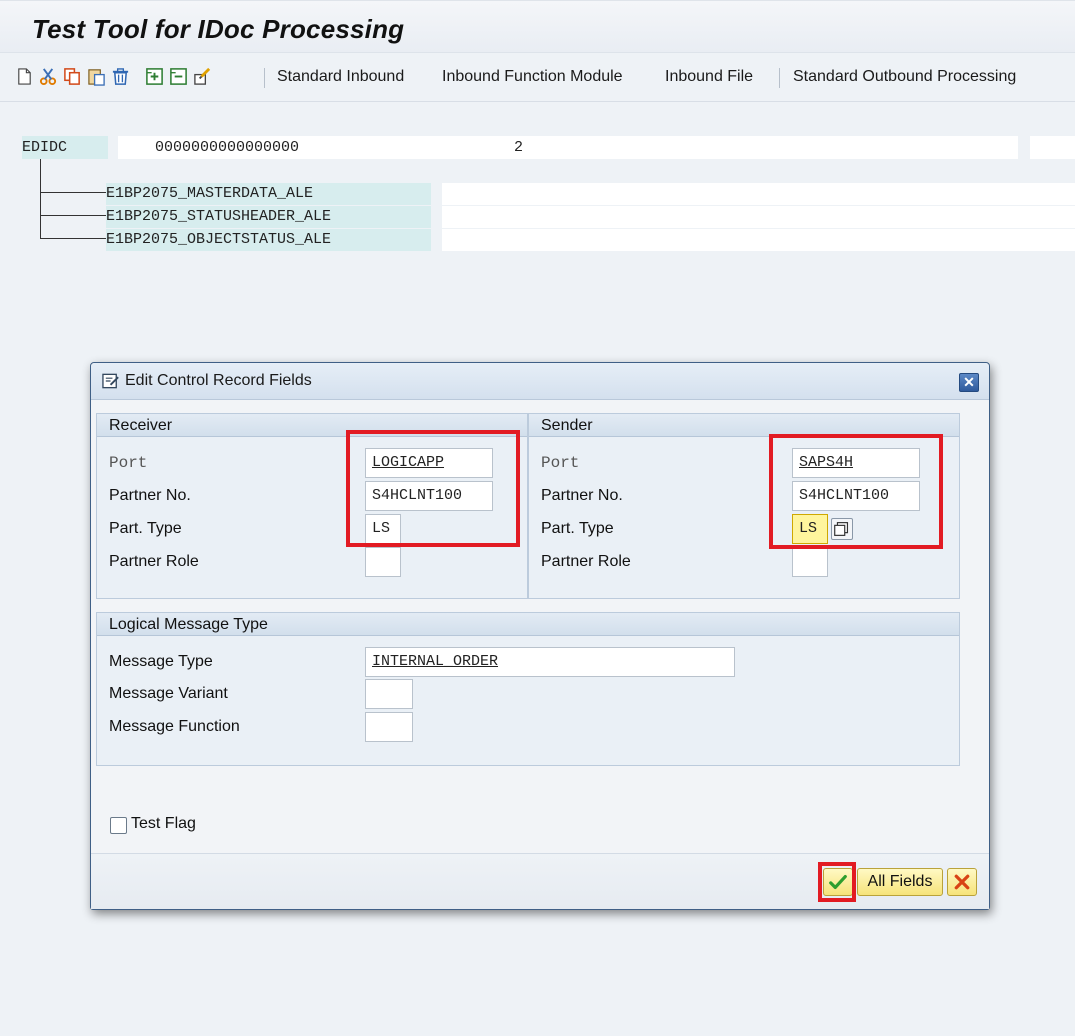 This screenshot has height=1036, width=1075. Describe the element at coordinates (383, 562) in the screenshot. I see `receiver-partner-role-input` at that location.